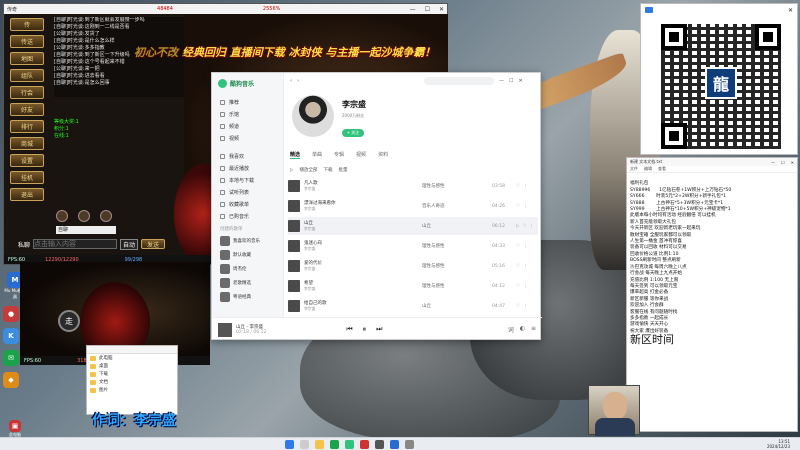  Describe the element at coordinates (289, 444) in the screenshot. I see `start-icon` at that location.